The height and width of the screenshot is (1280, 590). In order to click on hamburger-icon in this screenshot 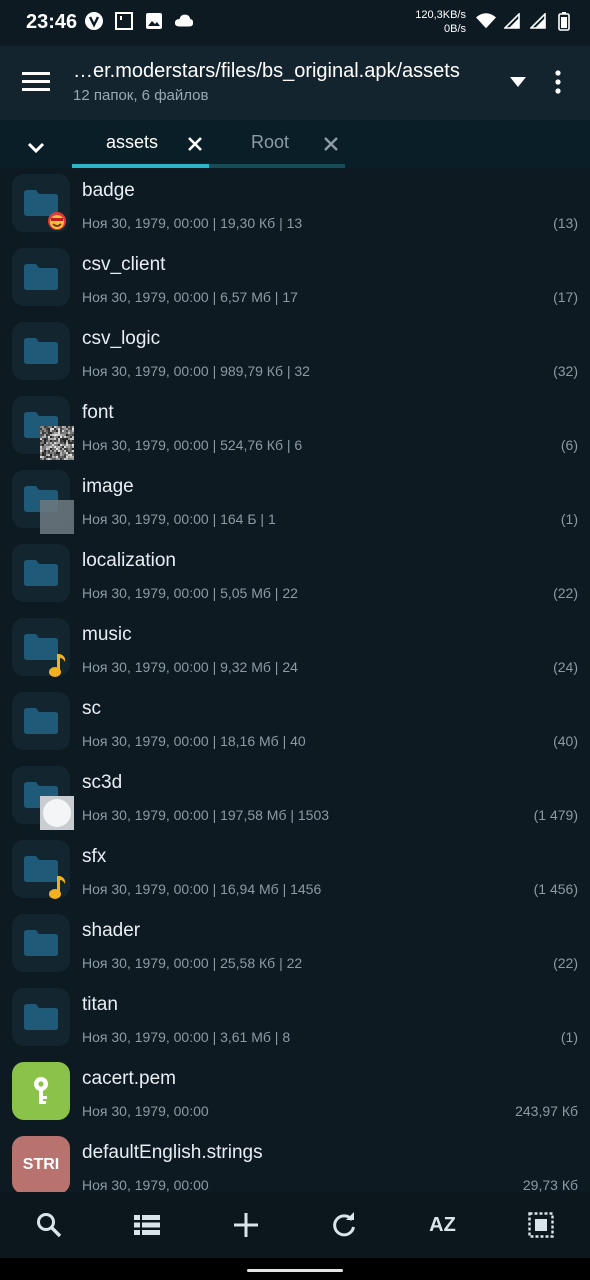, I will do `click(36, 81)`.